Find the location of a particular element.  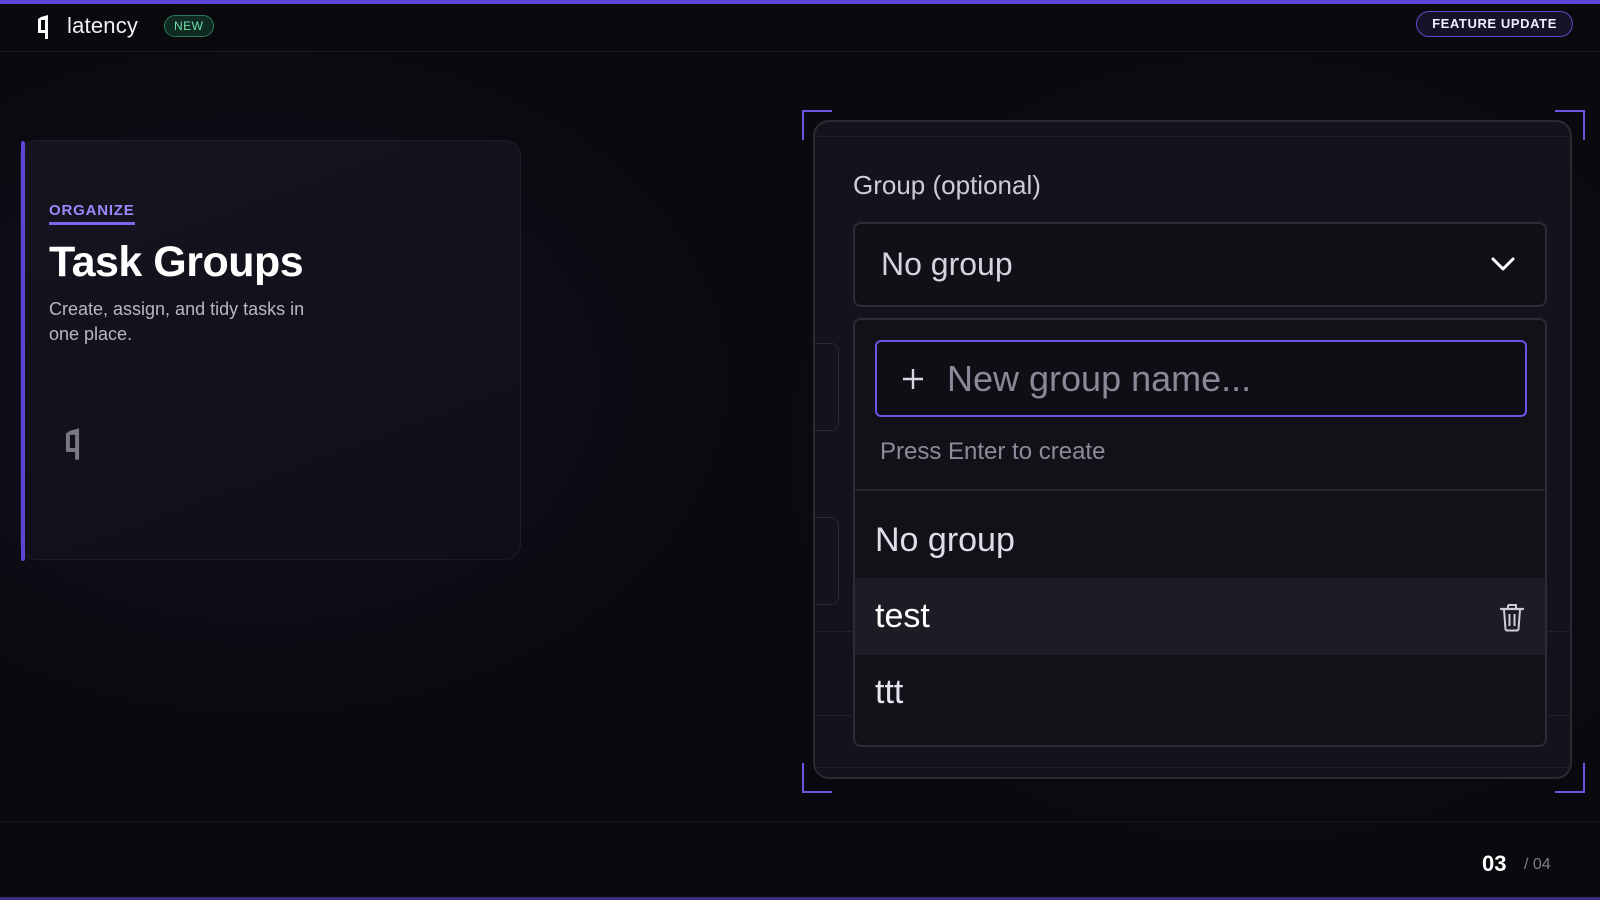

header: latency NEW FEATURE UPDATE is located at coordinates (800, 28).